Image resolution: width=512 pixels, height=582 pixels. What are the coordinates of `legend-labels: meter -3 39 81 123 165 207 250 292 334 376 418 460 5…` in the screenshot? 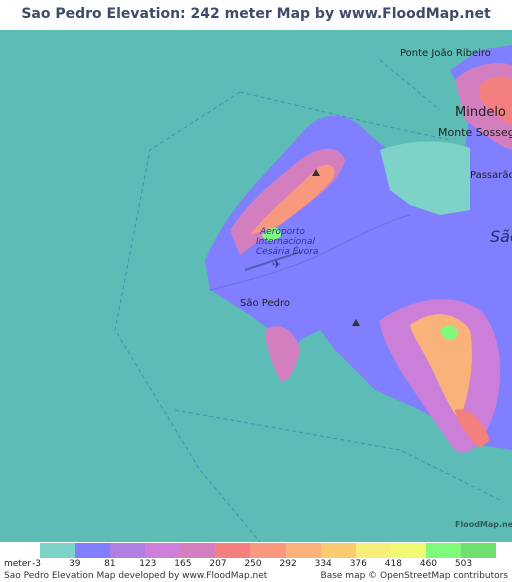 It's located at (256, 565).